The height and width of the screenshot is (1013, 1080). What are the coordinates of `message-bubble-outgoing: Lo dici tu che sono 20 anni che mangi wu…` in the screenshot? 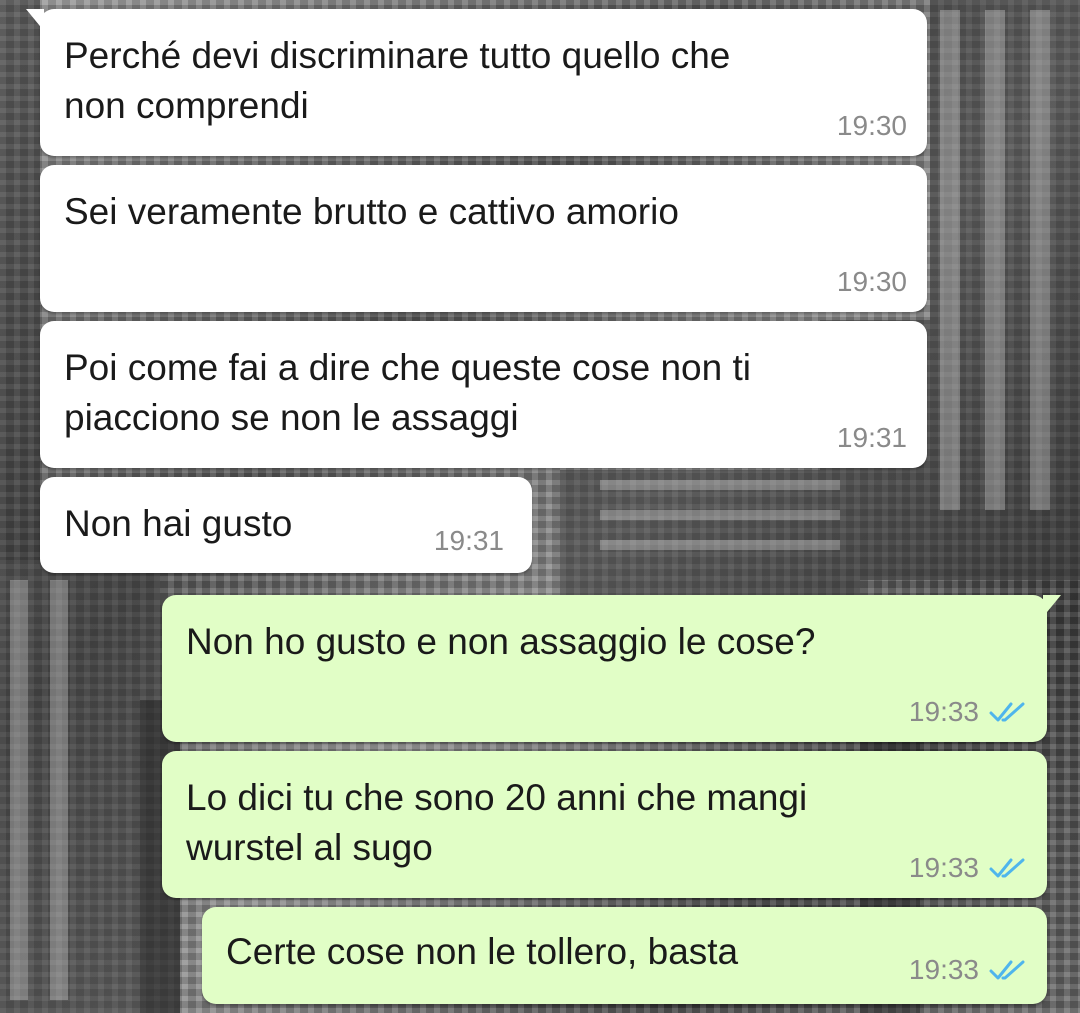 It's located at (604, 824).